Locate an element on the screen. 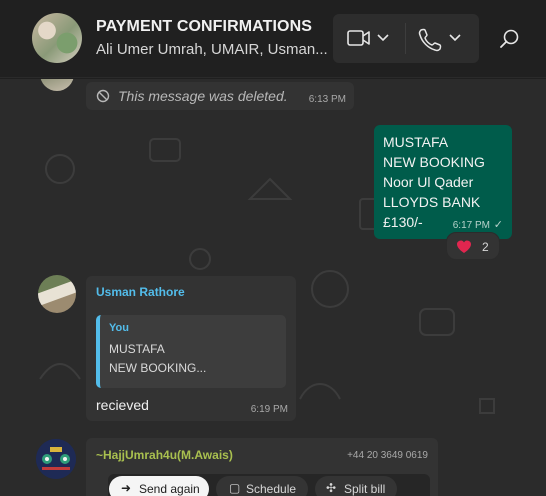 This screenshot has height=496, width=546. schedule-button: ▢ Schedule is located at coordinates (262, 486).